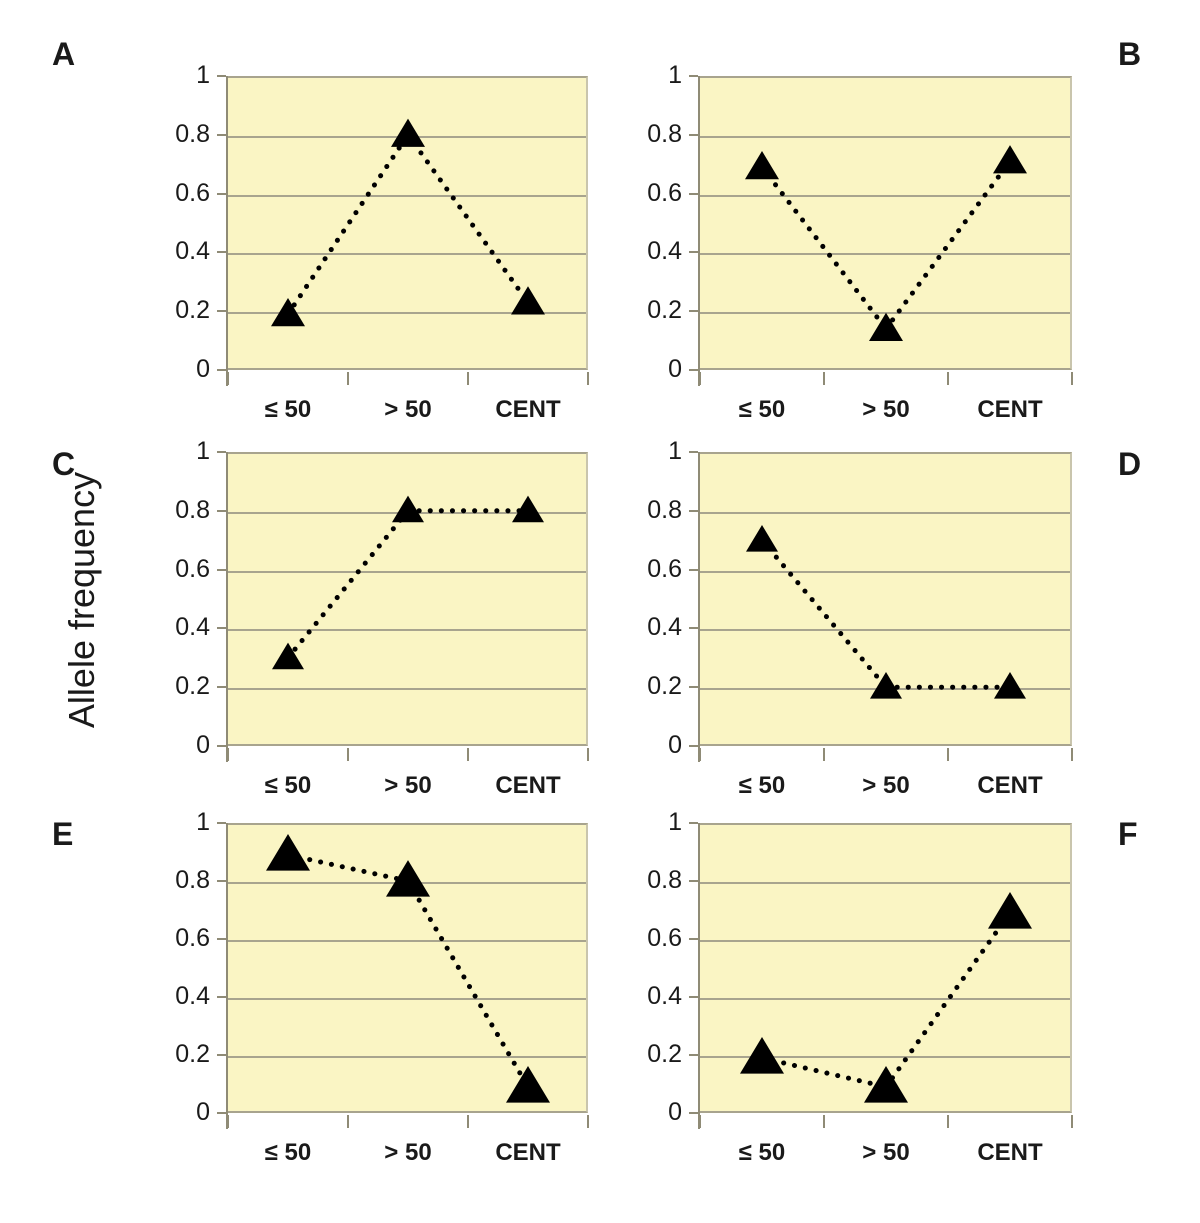  I want to click on chart-panel-b: 0 0.2 0.4 0.6 0.8 1 ≤ 50 > 50 CENT, so click(860, 242).